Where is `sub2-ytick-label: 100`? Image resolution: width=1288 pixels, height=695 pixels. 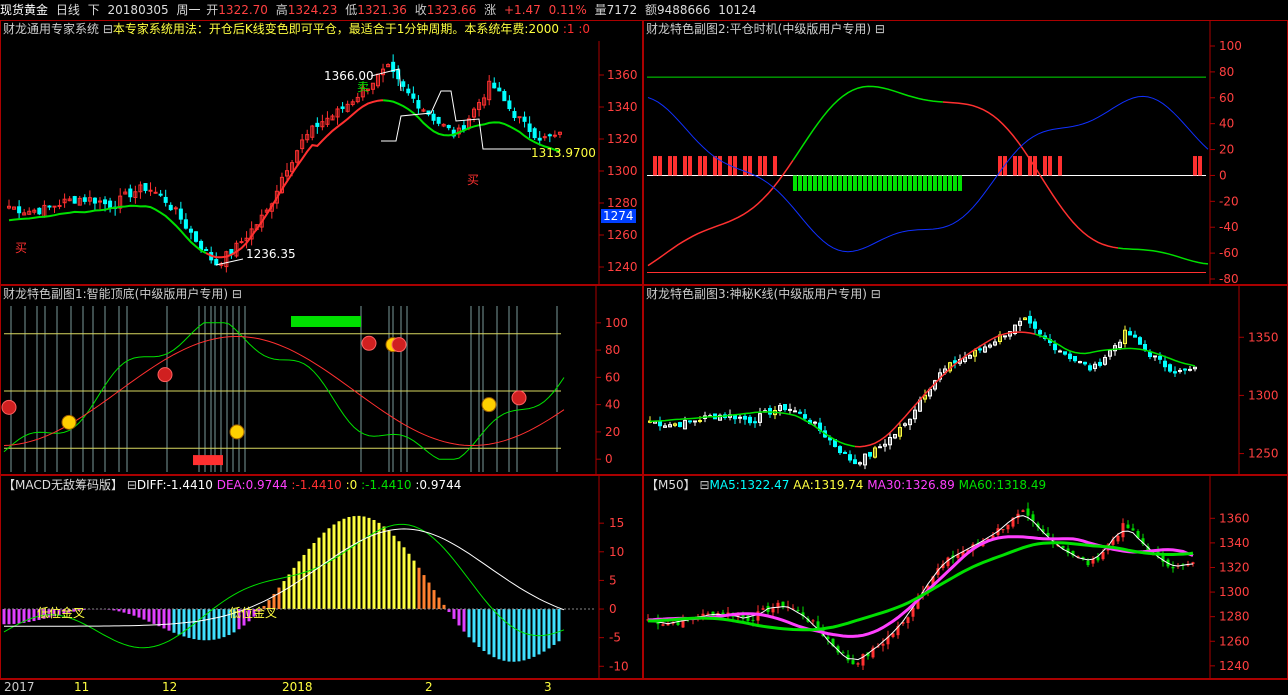 sub2-ytick-label: 100 is located at coordinates (1230, 46).